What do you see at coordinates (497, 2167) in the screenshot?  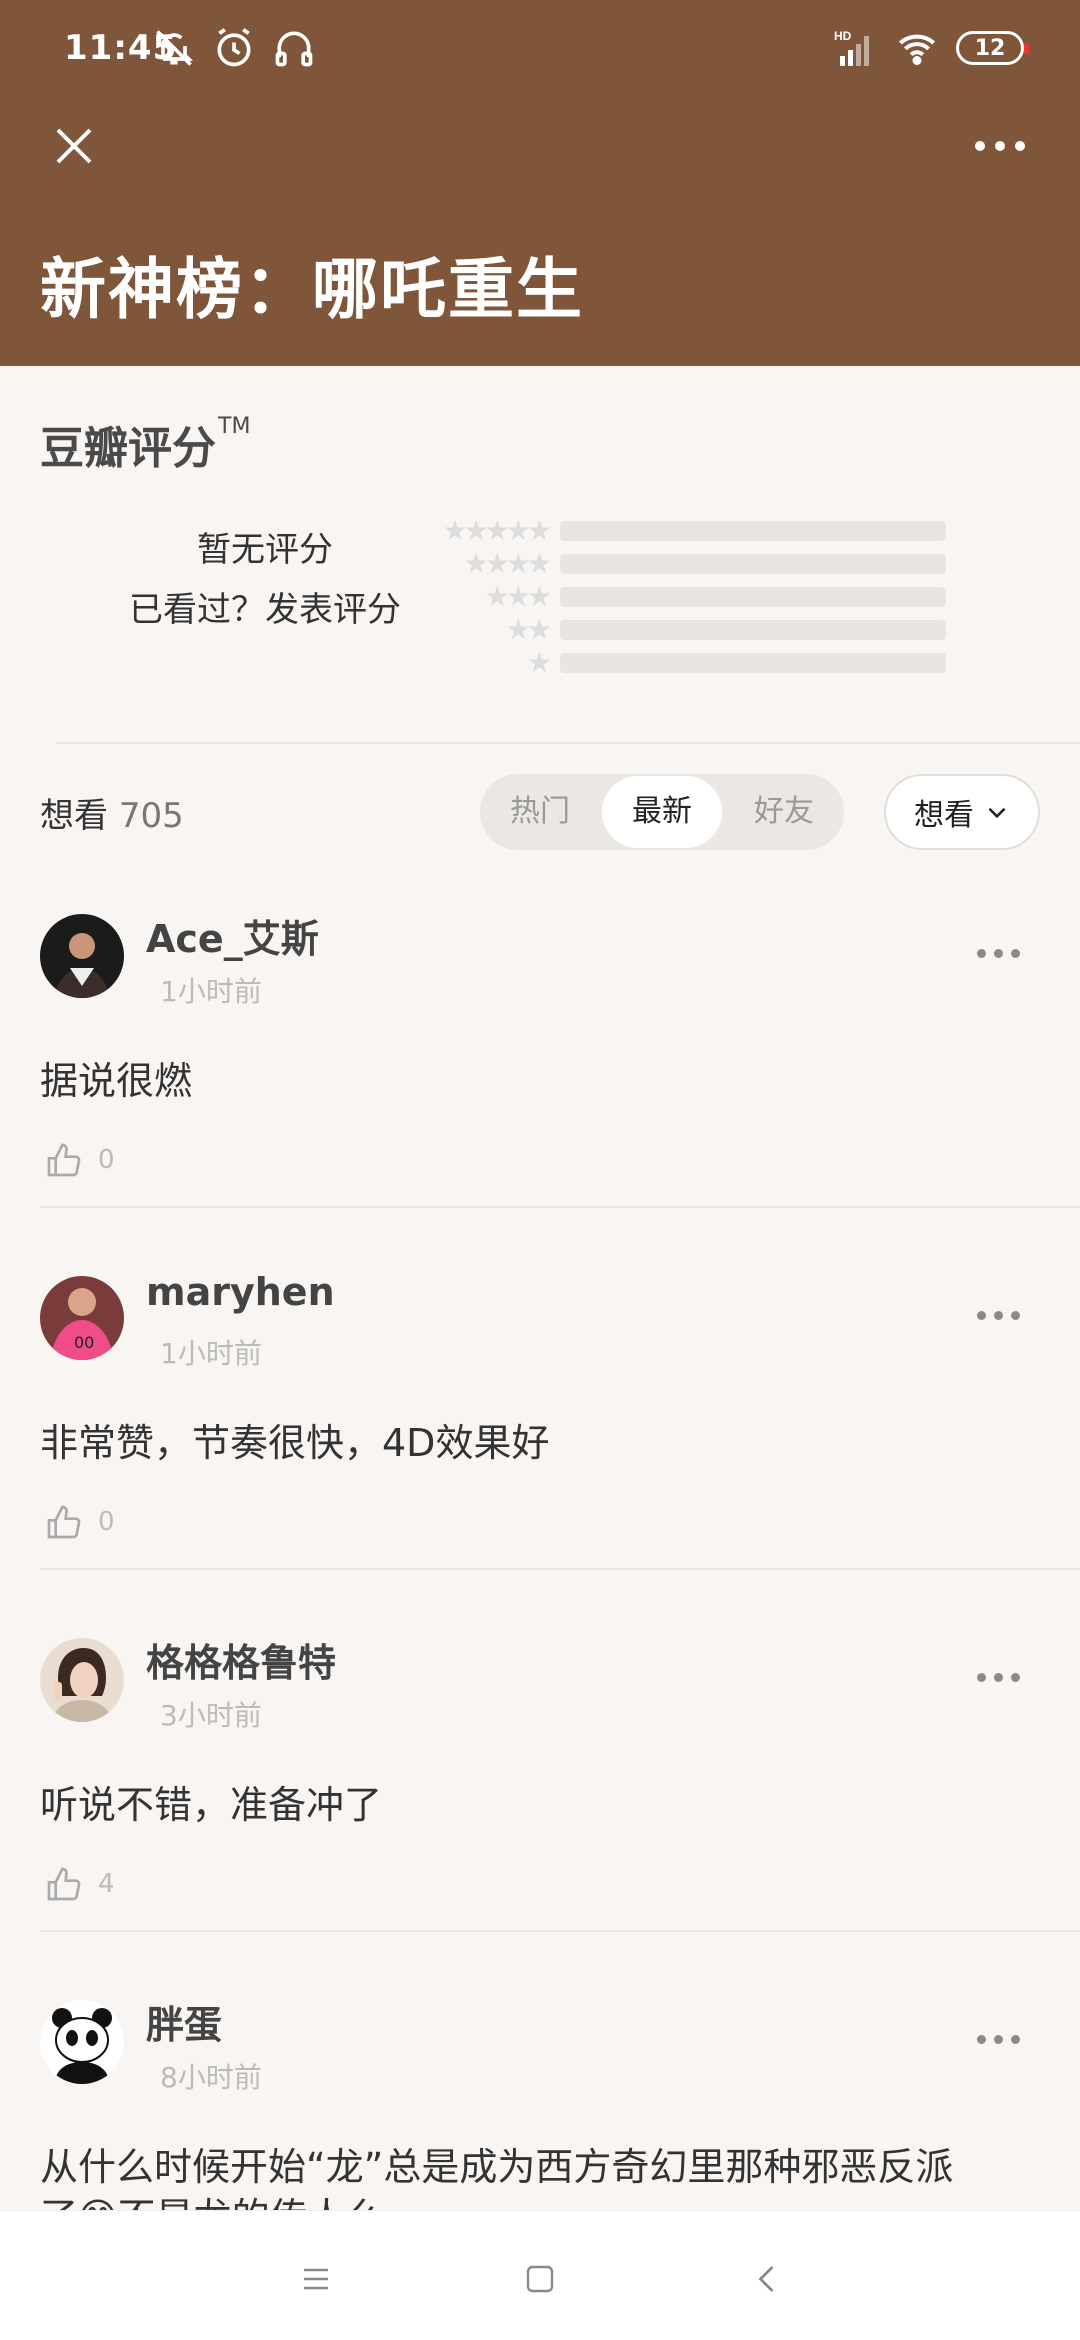 I see `comment-text: 从什么时候开始“龙”总是成为西方奇幻里那种邪恶反派` at bounding box center [497, 2167].